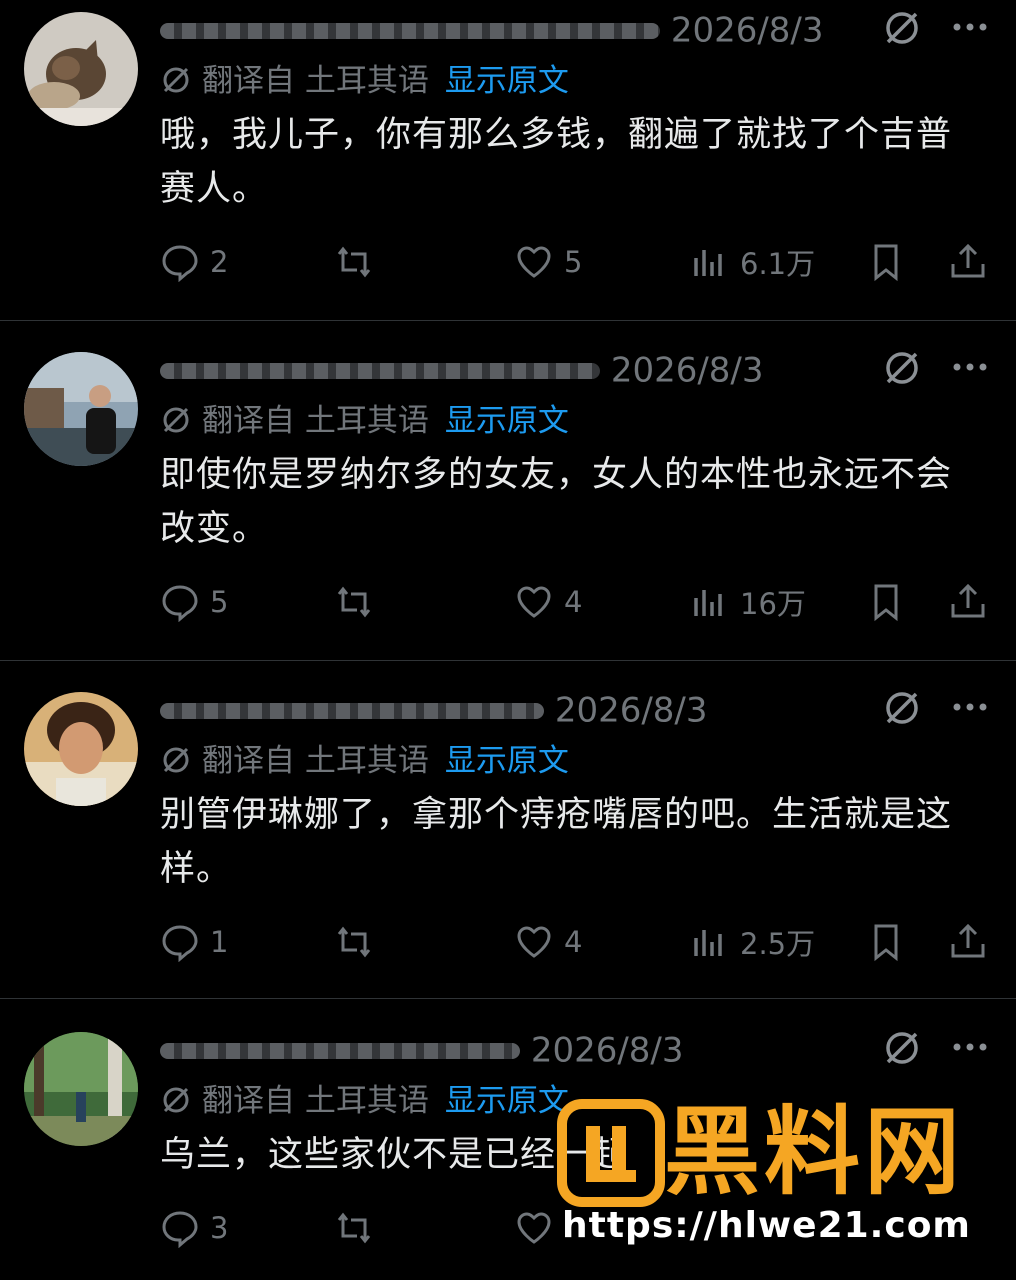  I want to click on reply-count: 3, so click(219, 1228).